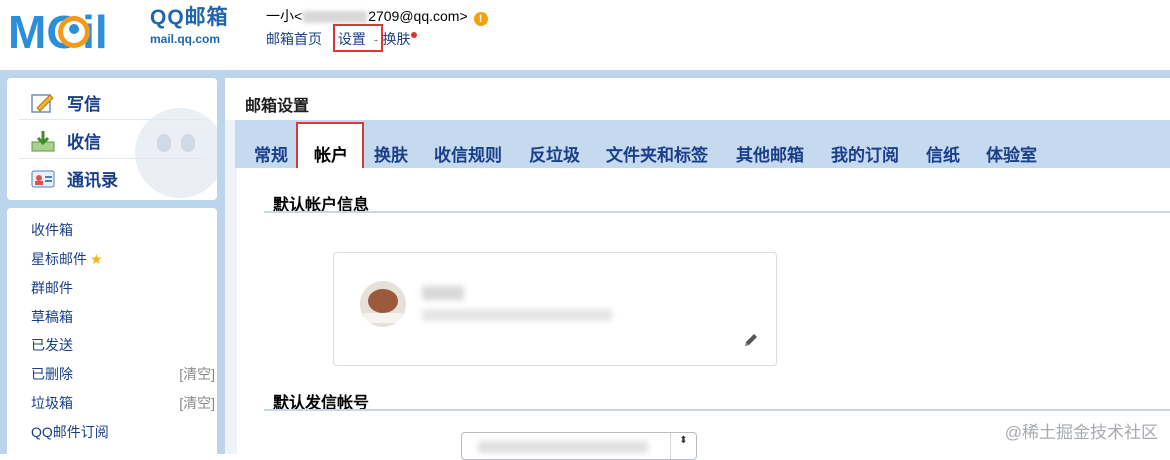 The height and width of the screenshot is (460, 1170). What do you see at coordinates (189, 17) in the screenshot?
I see `logo-name: QQ邮箱` at bounding box center [189, 17].